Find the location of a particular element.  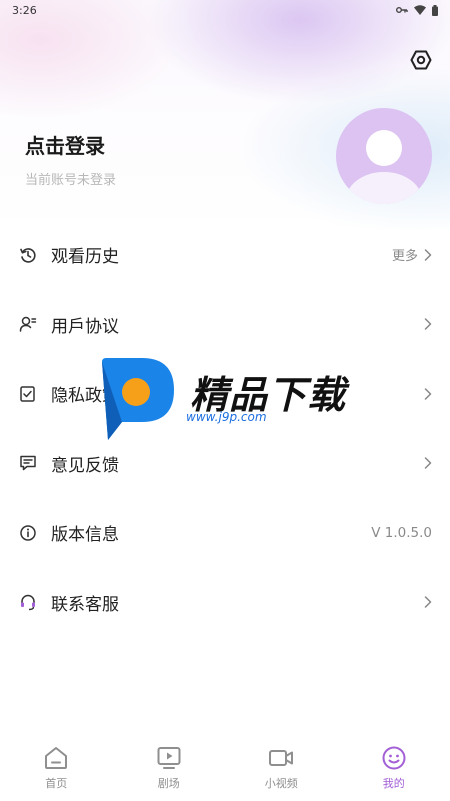

tab-label-mine: 我的 is located at coordinates (393, 783).